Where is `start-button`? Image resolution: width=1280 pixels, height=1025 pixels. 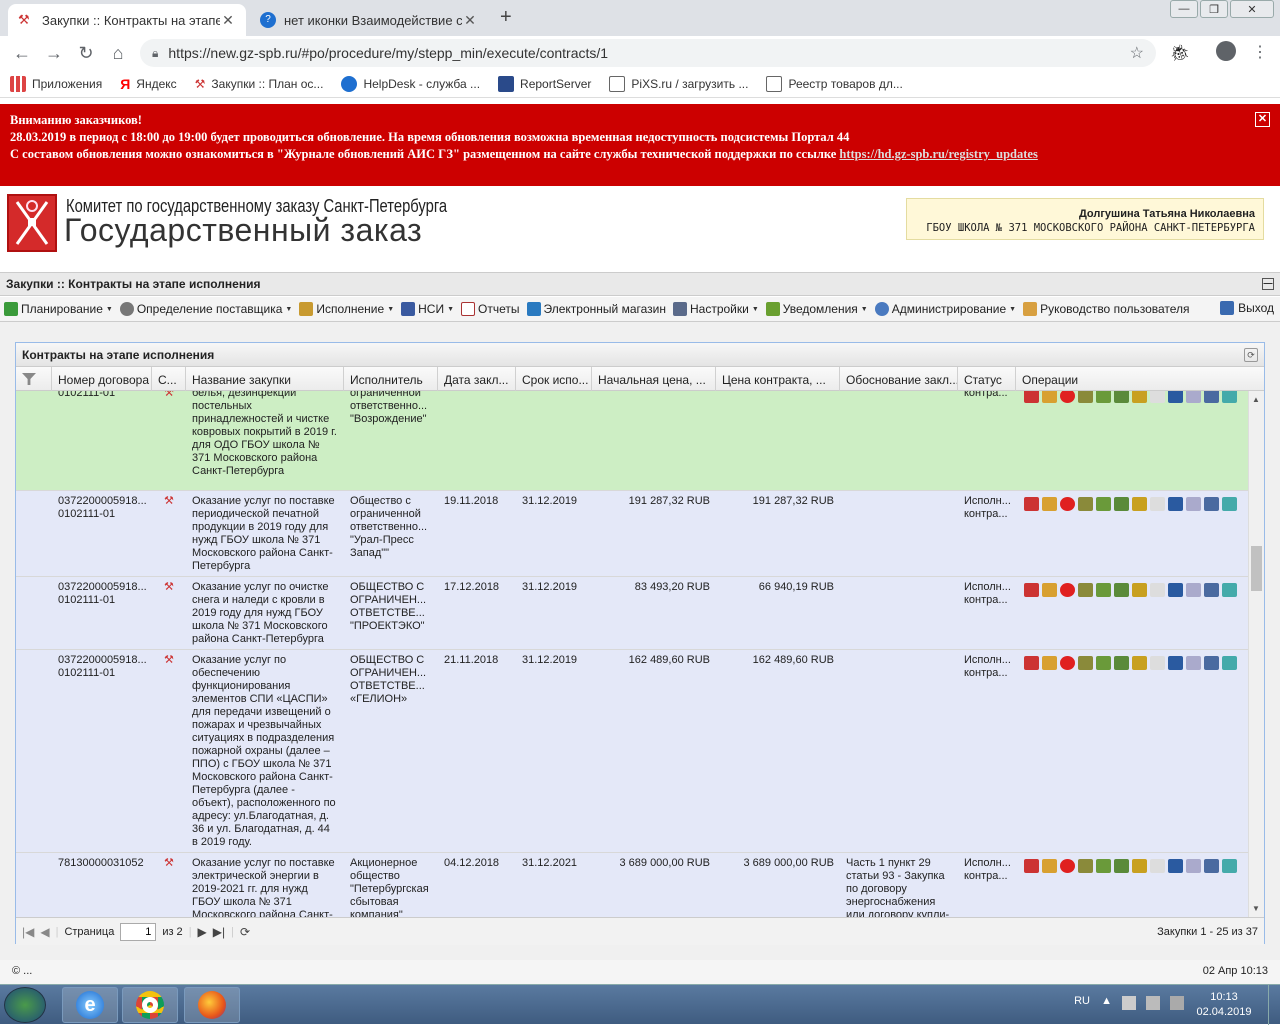 start-button is located at coordinates (25, 1005).